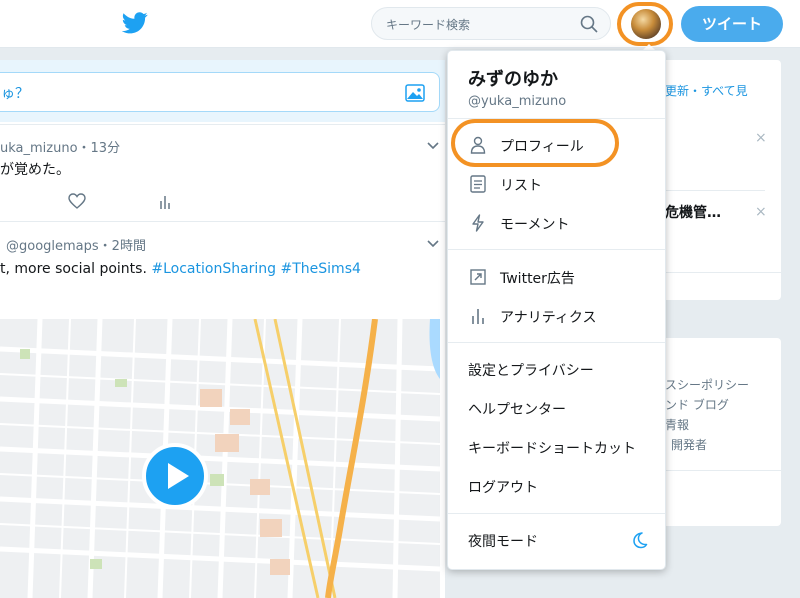 Image resolution: width=800 pixels, height=598 pixels. What do you see at coordinates (513, 78) in the screenshot?
I see `account-display-name: みずのゆか` at bounding box center [513, 78].